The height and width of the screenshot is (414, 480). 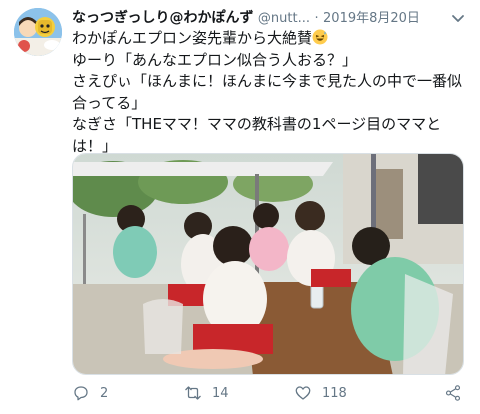 I want to click on like-button: 118, so click(x=320, y=393).